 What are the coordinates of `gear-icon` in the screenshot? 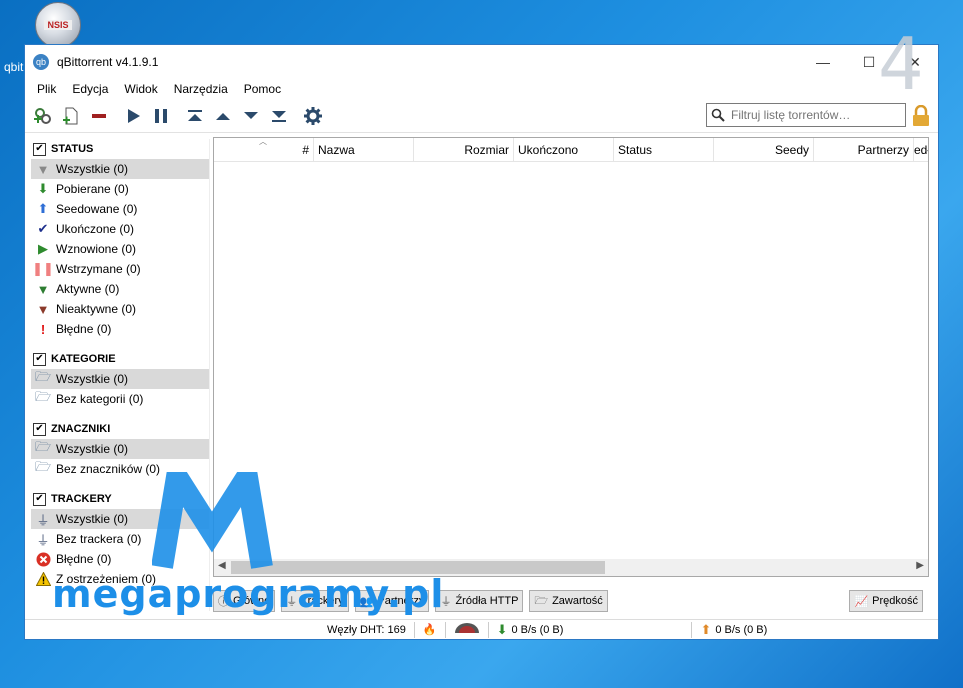 It's located at (313, 115).